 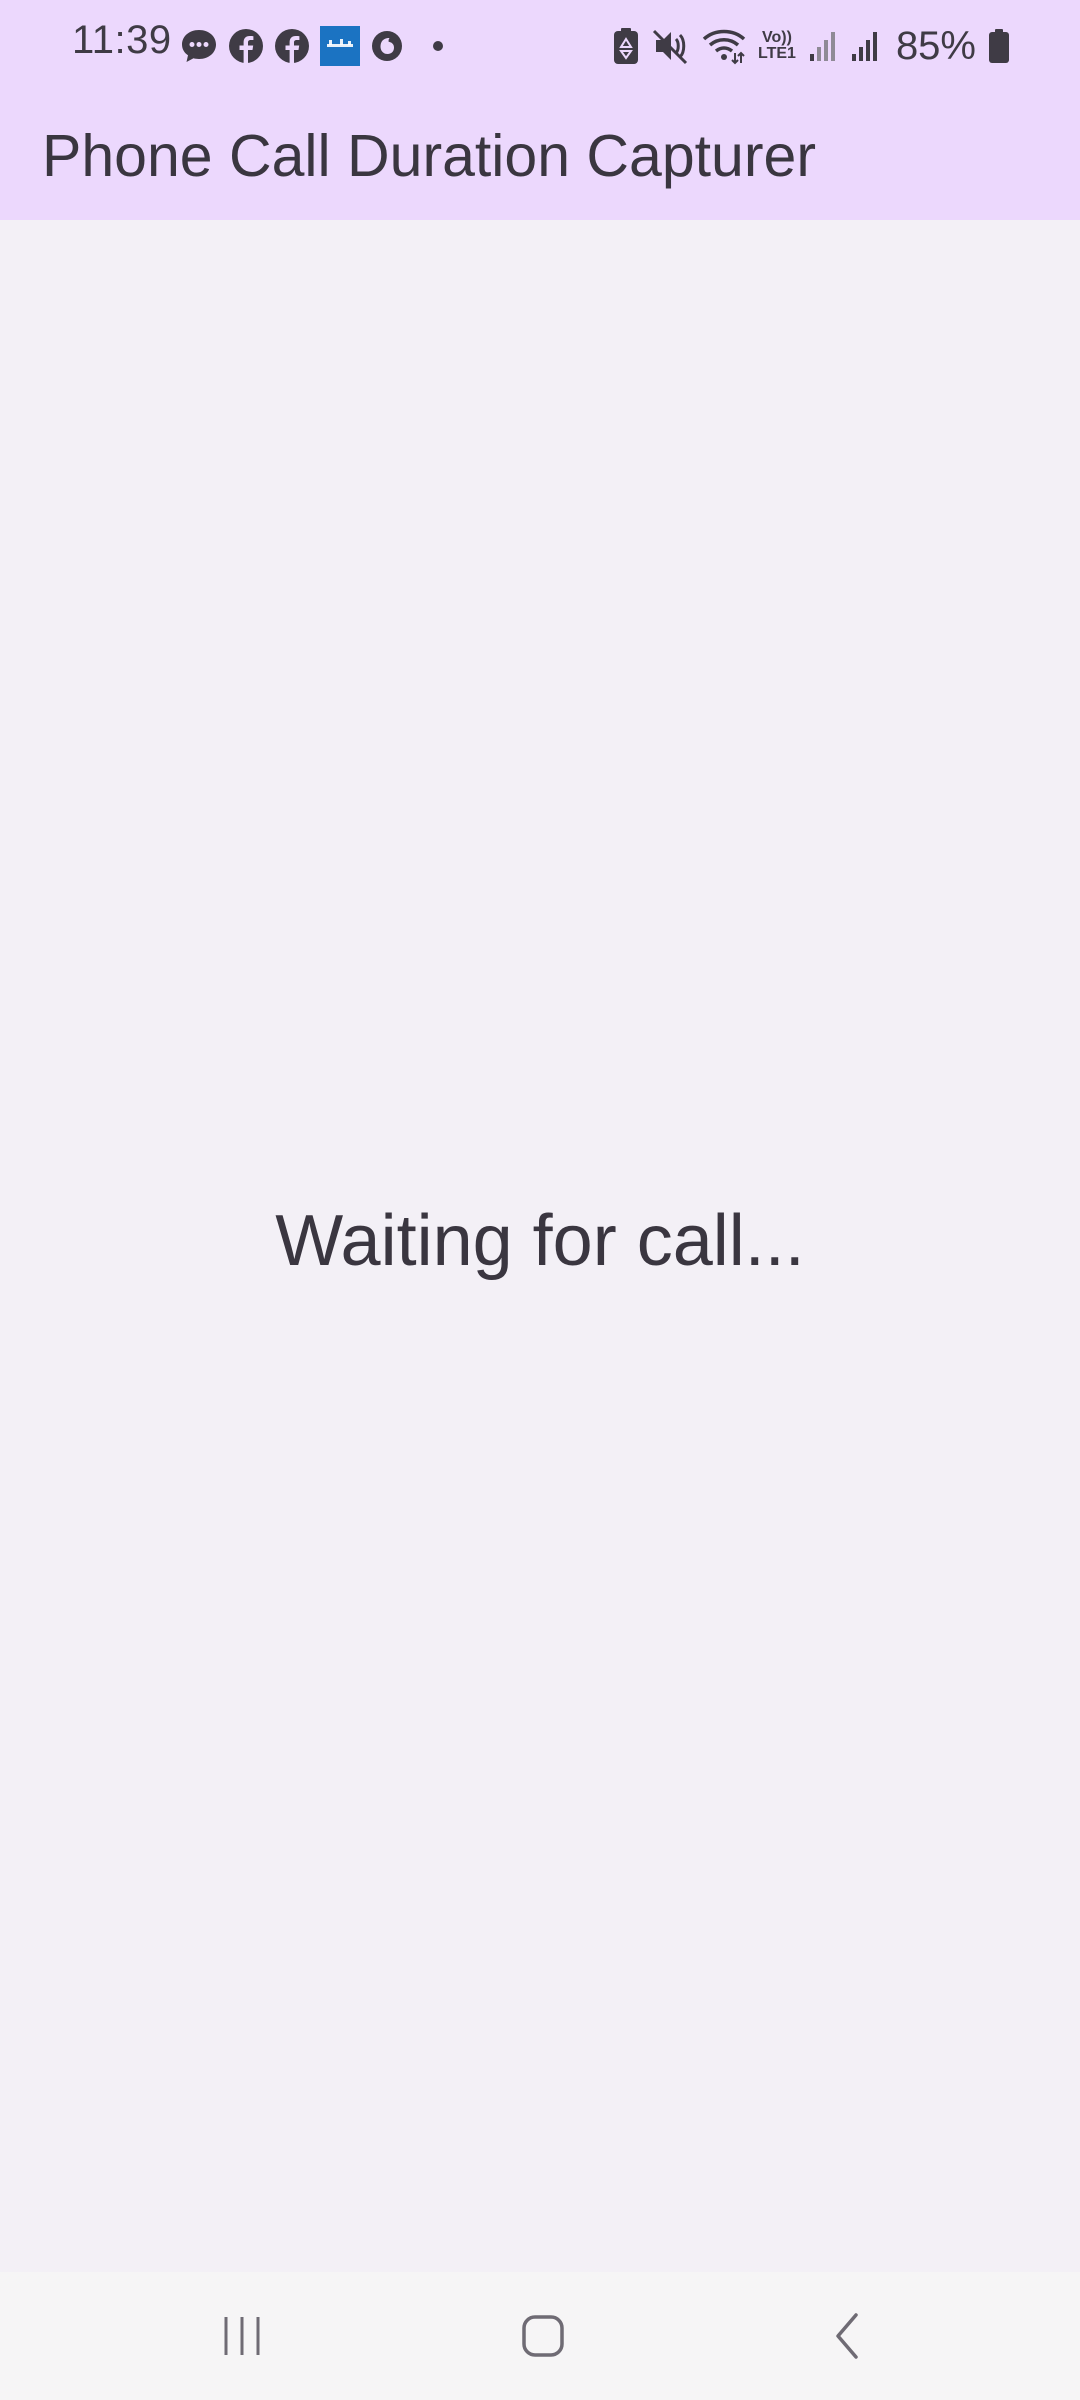 What do you see at coordinates (199, 46) in the screenshot?
I see `messages-icon` at bounding box center [199, 46].